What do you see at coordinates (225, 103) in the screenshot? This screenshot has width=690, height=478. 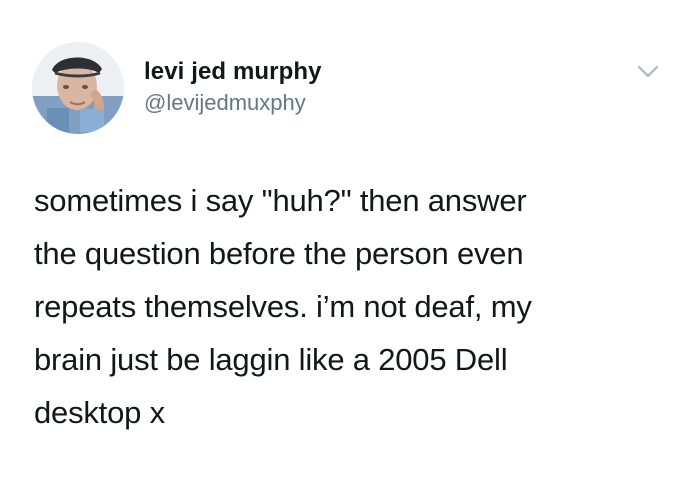 I see `handle: @levijedmuxphy` at bounding box center [225, 103].